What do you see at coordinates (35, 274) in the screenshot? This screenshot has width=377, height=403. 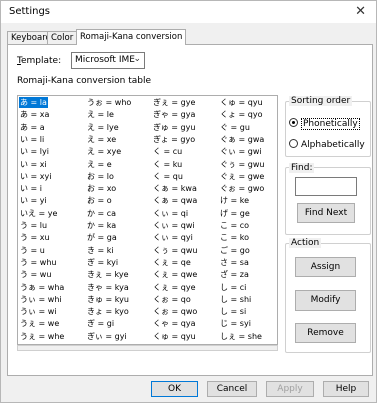 I see `table-cell: う = wu` at bounding box center [35, 274].